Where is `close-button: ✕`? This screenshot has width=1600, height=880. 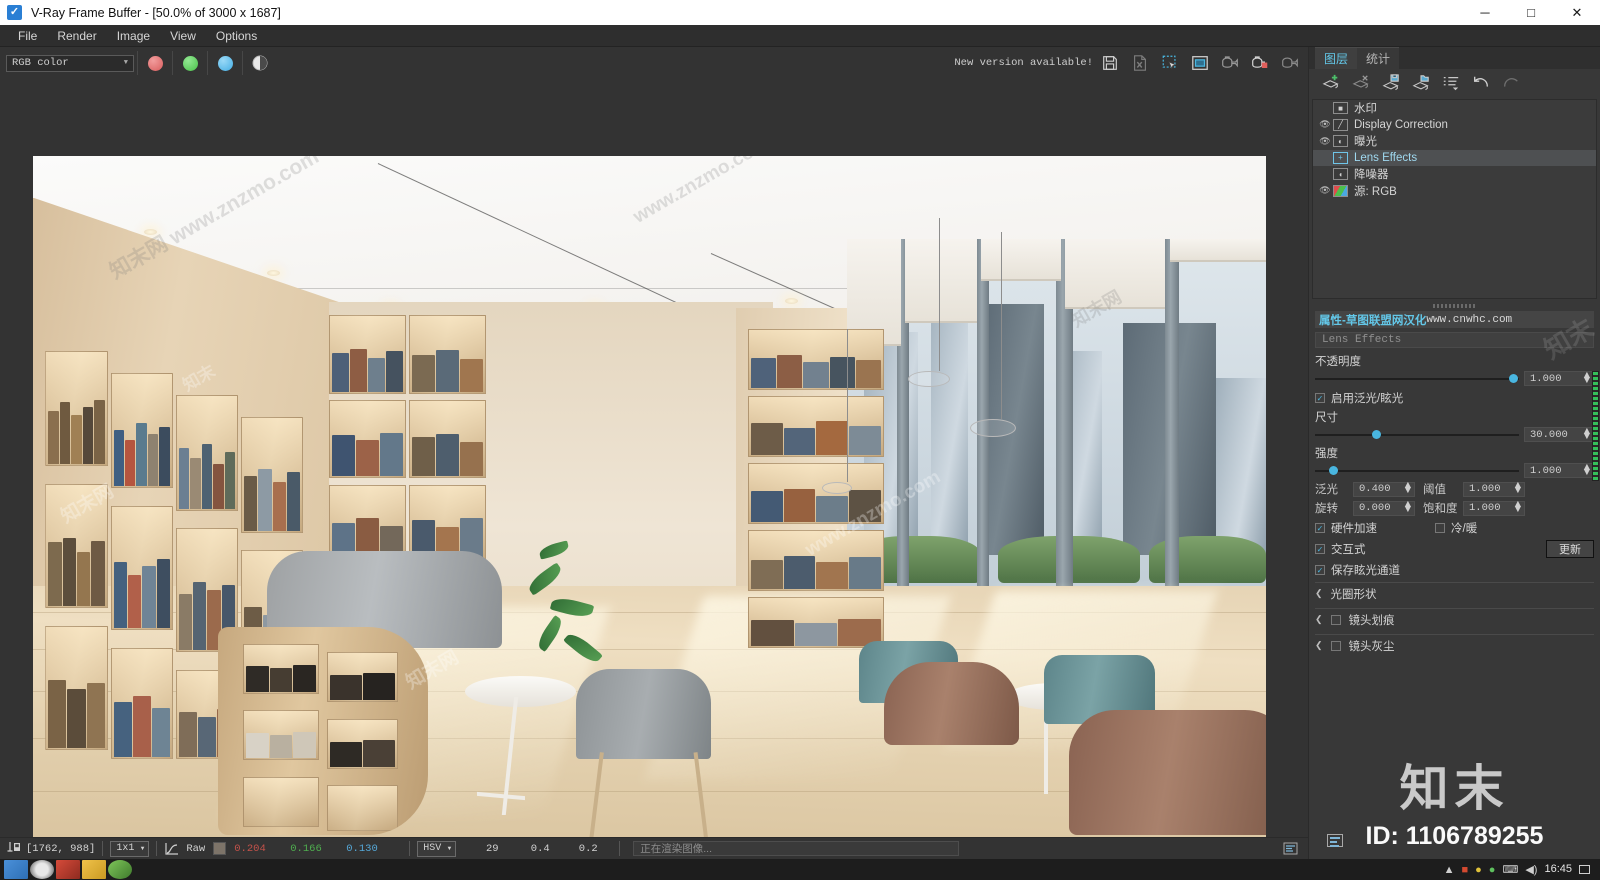 close-button: ✕ is located at coordinates (1577, 12).